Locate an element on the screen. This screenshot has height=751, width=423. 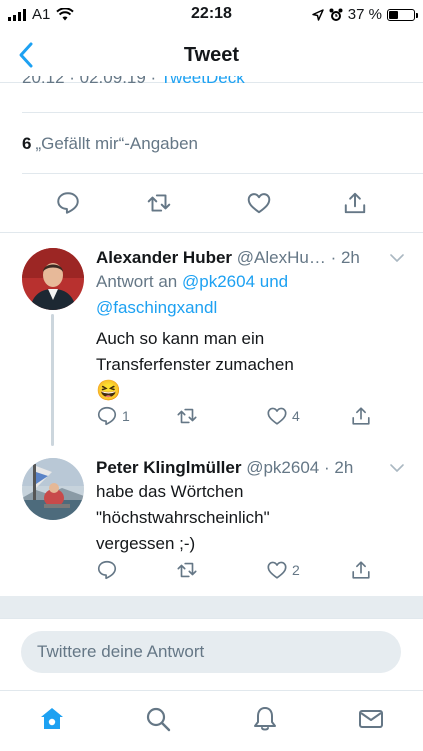
thread-connector is located at coordinates (52, 380).